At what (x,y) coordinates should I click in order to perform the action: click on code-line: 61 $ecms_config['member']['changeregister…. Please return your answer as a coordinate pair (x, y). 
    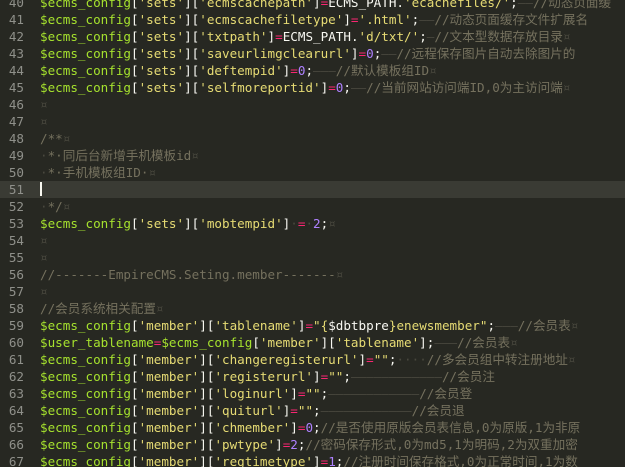
    Looking at the image, I should click on (312, 359).